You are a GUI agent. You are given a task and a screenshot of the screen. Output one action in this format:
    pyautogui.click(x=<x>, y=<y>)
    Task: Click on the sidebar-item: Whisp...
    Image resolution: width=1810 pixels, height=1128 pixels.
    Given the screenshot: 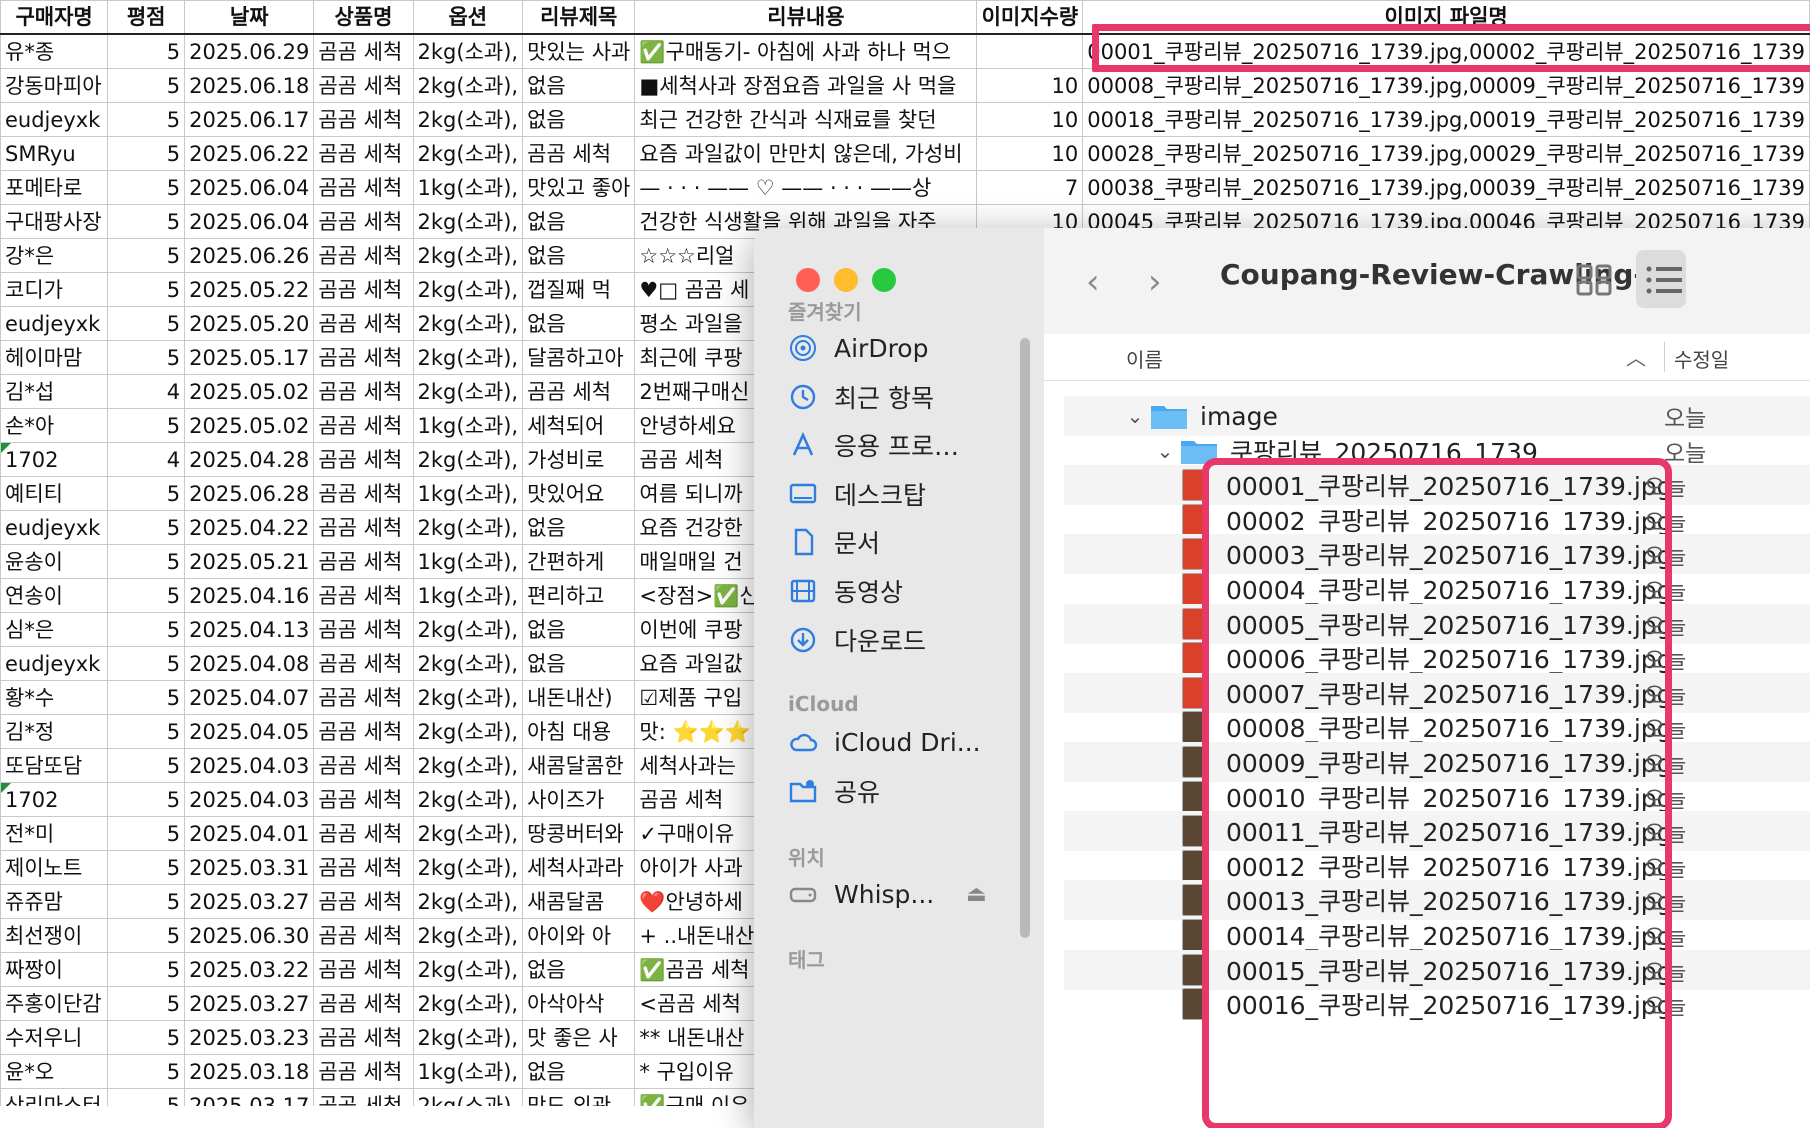 What is the action you would take?
    pyautogui.click(x=861, y=894)
    